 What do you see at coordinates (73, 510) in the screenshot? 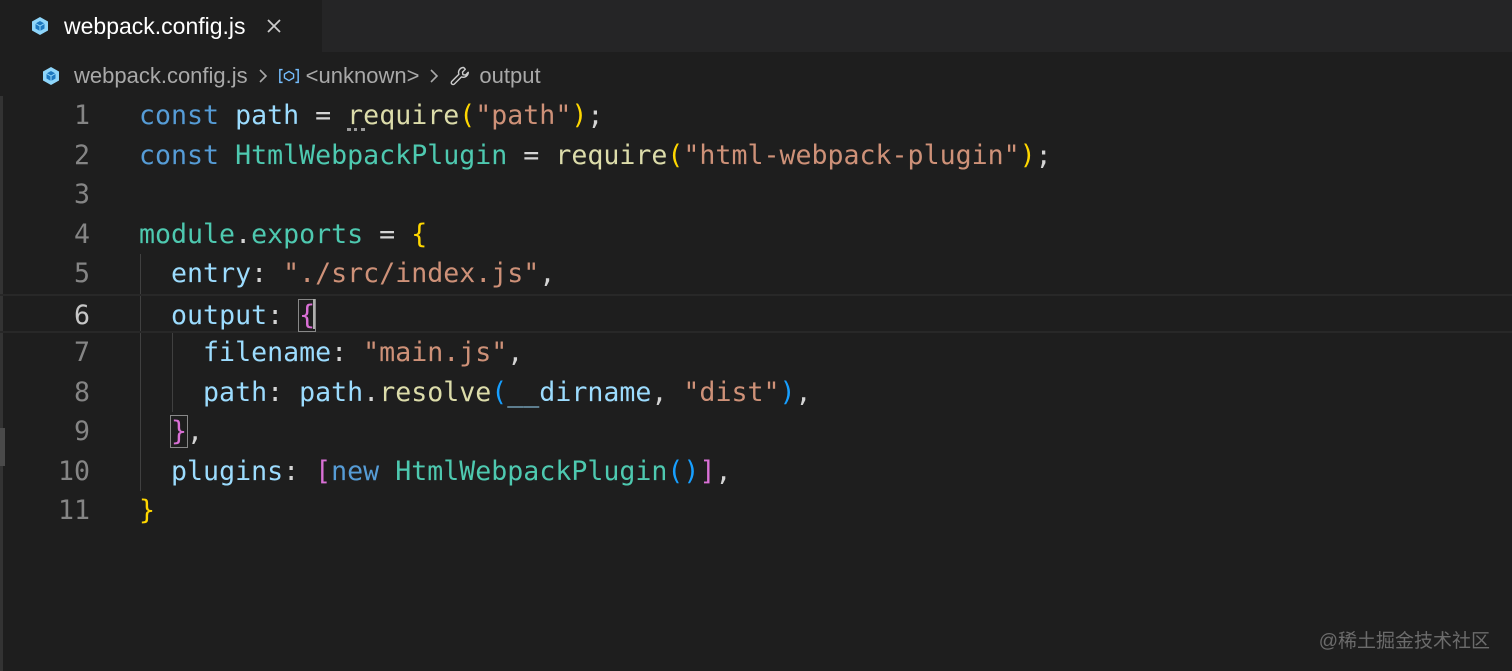
I see `line-number: 11` at bounding box center [73, 510].